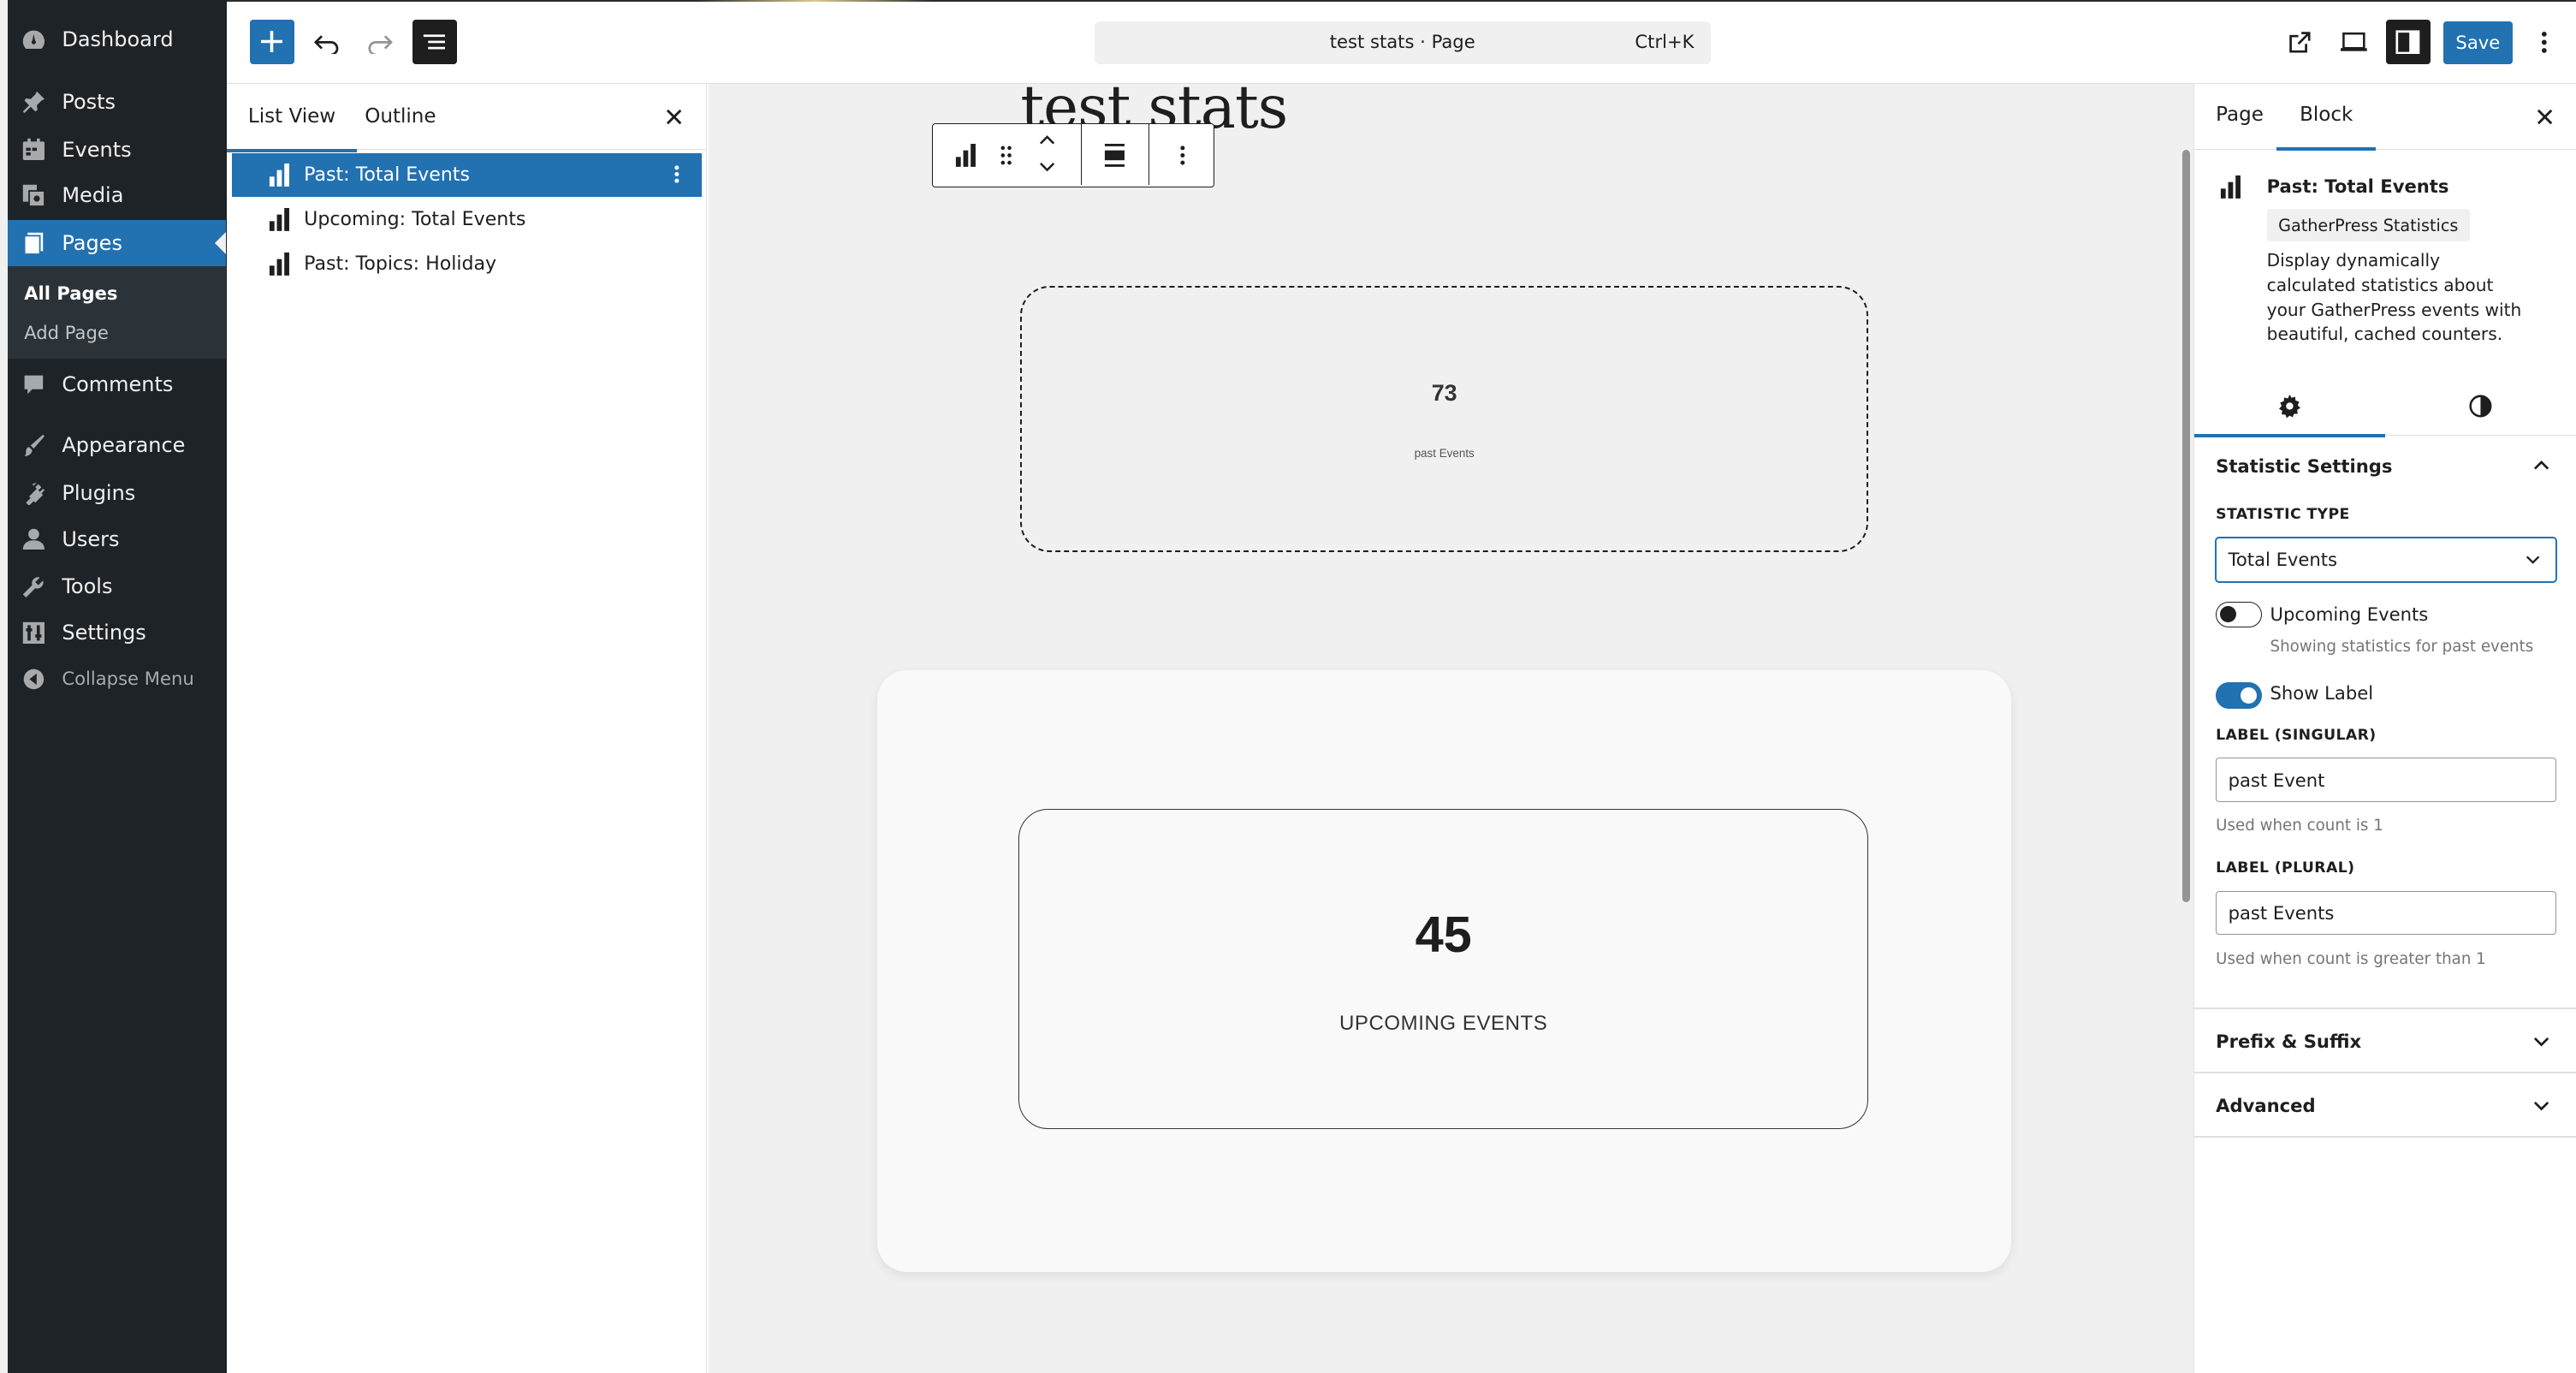  I want to click on menu-dashboard: Dashboard, so click(117, 39).